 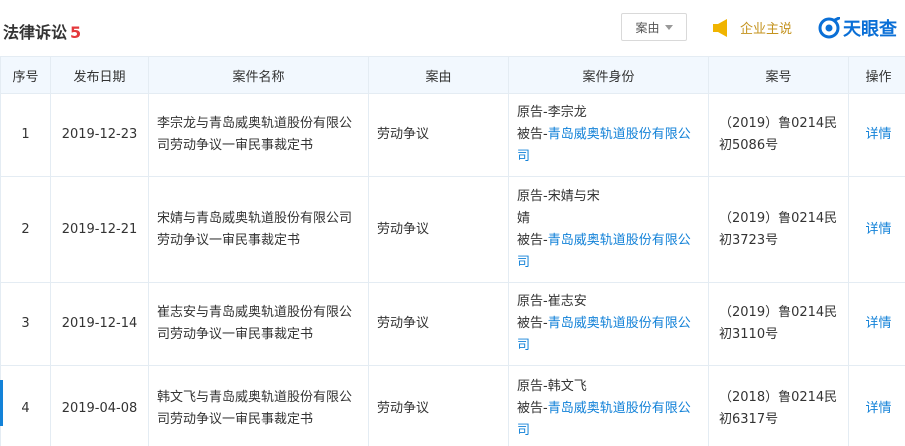 I want to click on row-case-identity: 原告-崔志安 被告-青岛威奥轨道股份有限公司, so click(x=608, y=324).